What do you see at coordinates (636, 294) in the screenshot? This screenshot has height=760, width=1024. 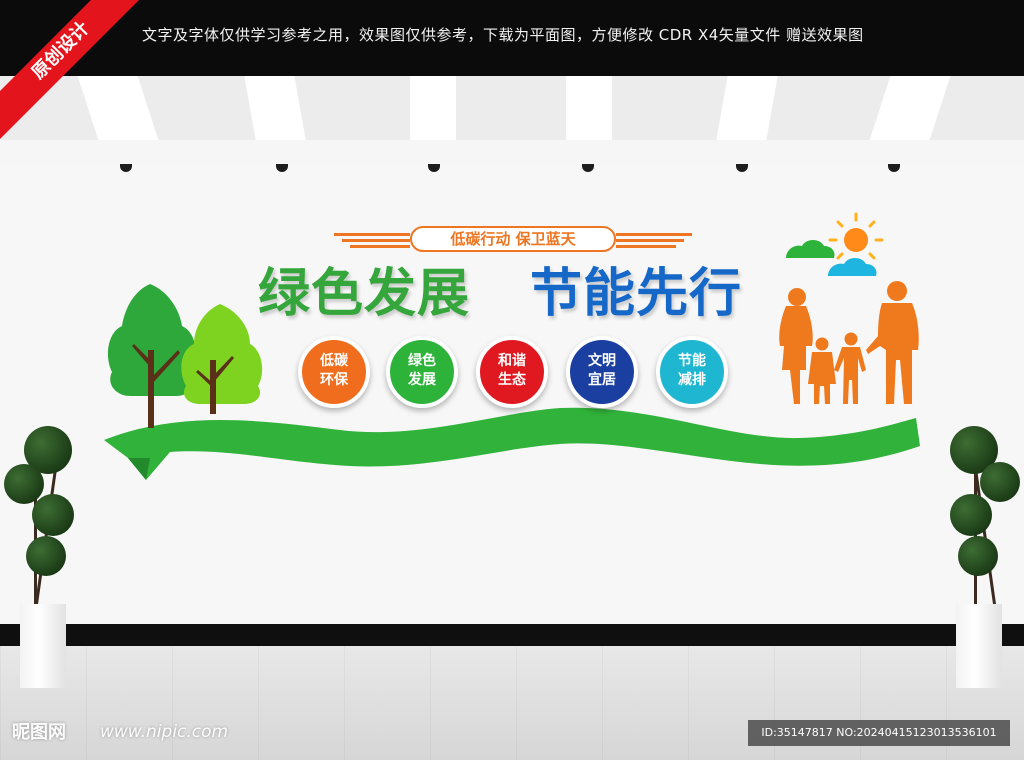 I see `main-title-blue: 节能先行` at bounding box center [636, 294].